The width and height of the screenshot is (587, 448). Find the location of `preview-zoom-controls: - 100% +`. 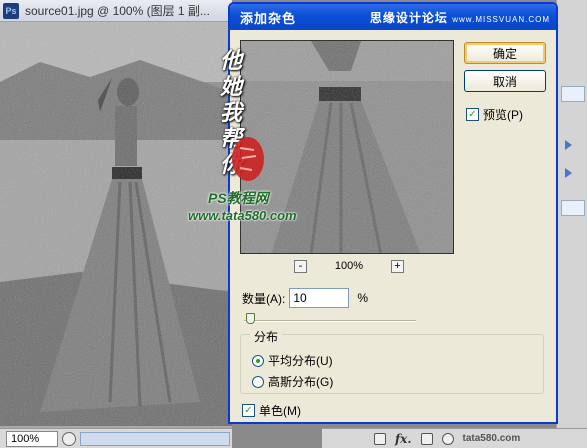

preview-zoom-controls: - 100% + is located at coordinates (349, 266).